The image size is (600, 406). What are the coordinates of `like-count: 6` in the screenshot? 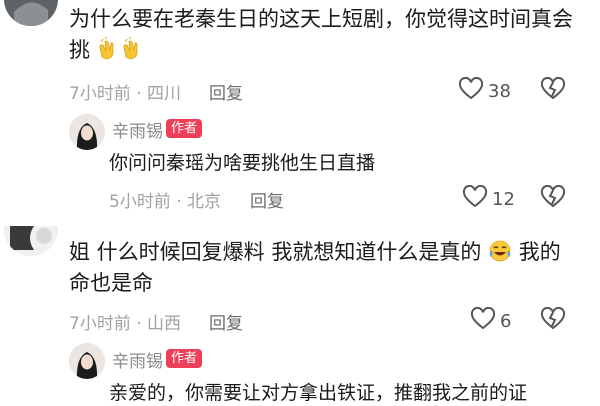 It's located at (506, 321).